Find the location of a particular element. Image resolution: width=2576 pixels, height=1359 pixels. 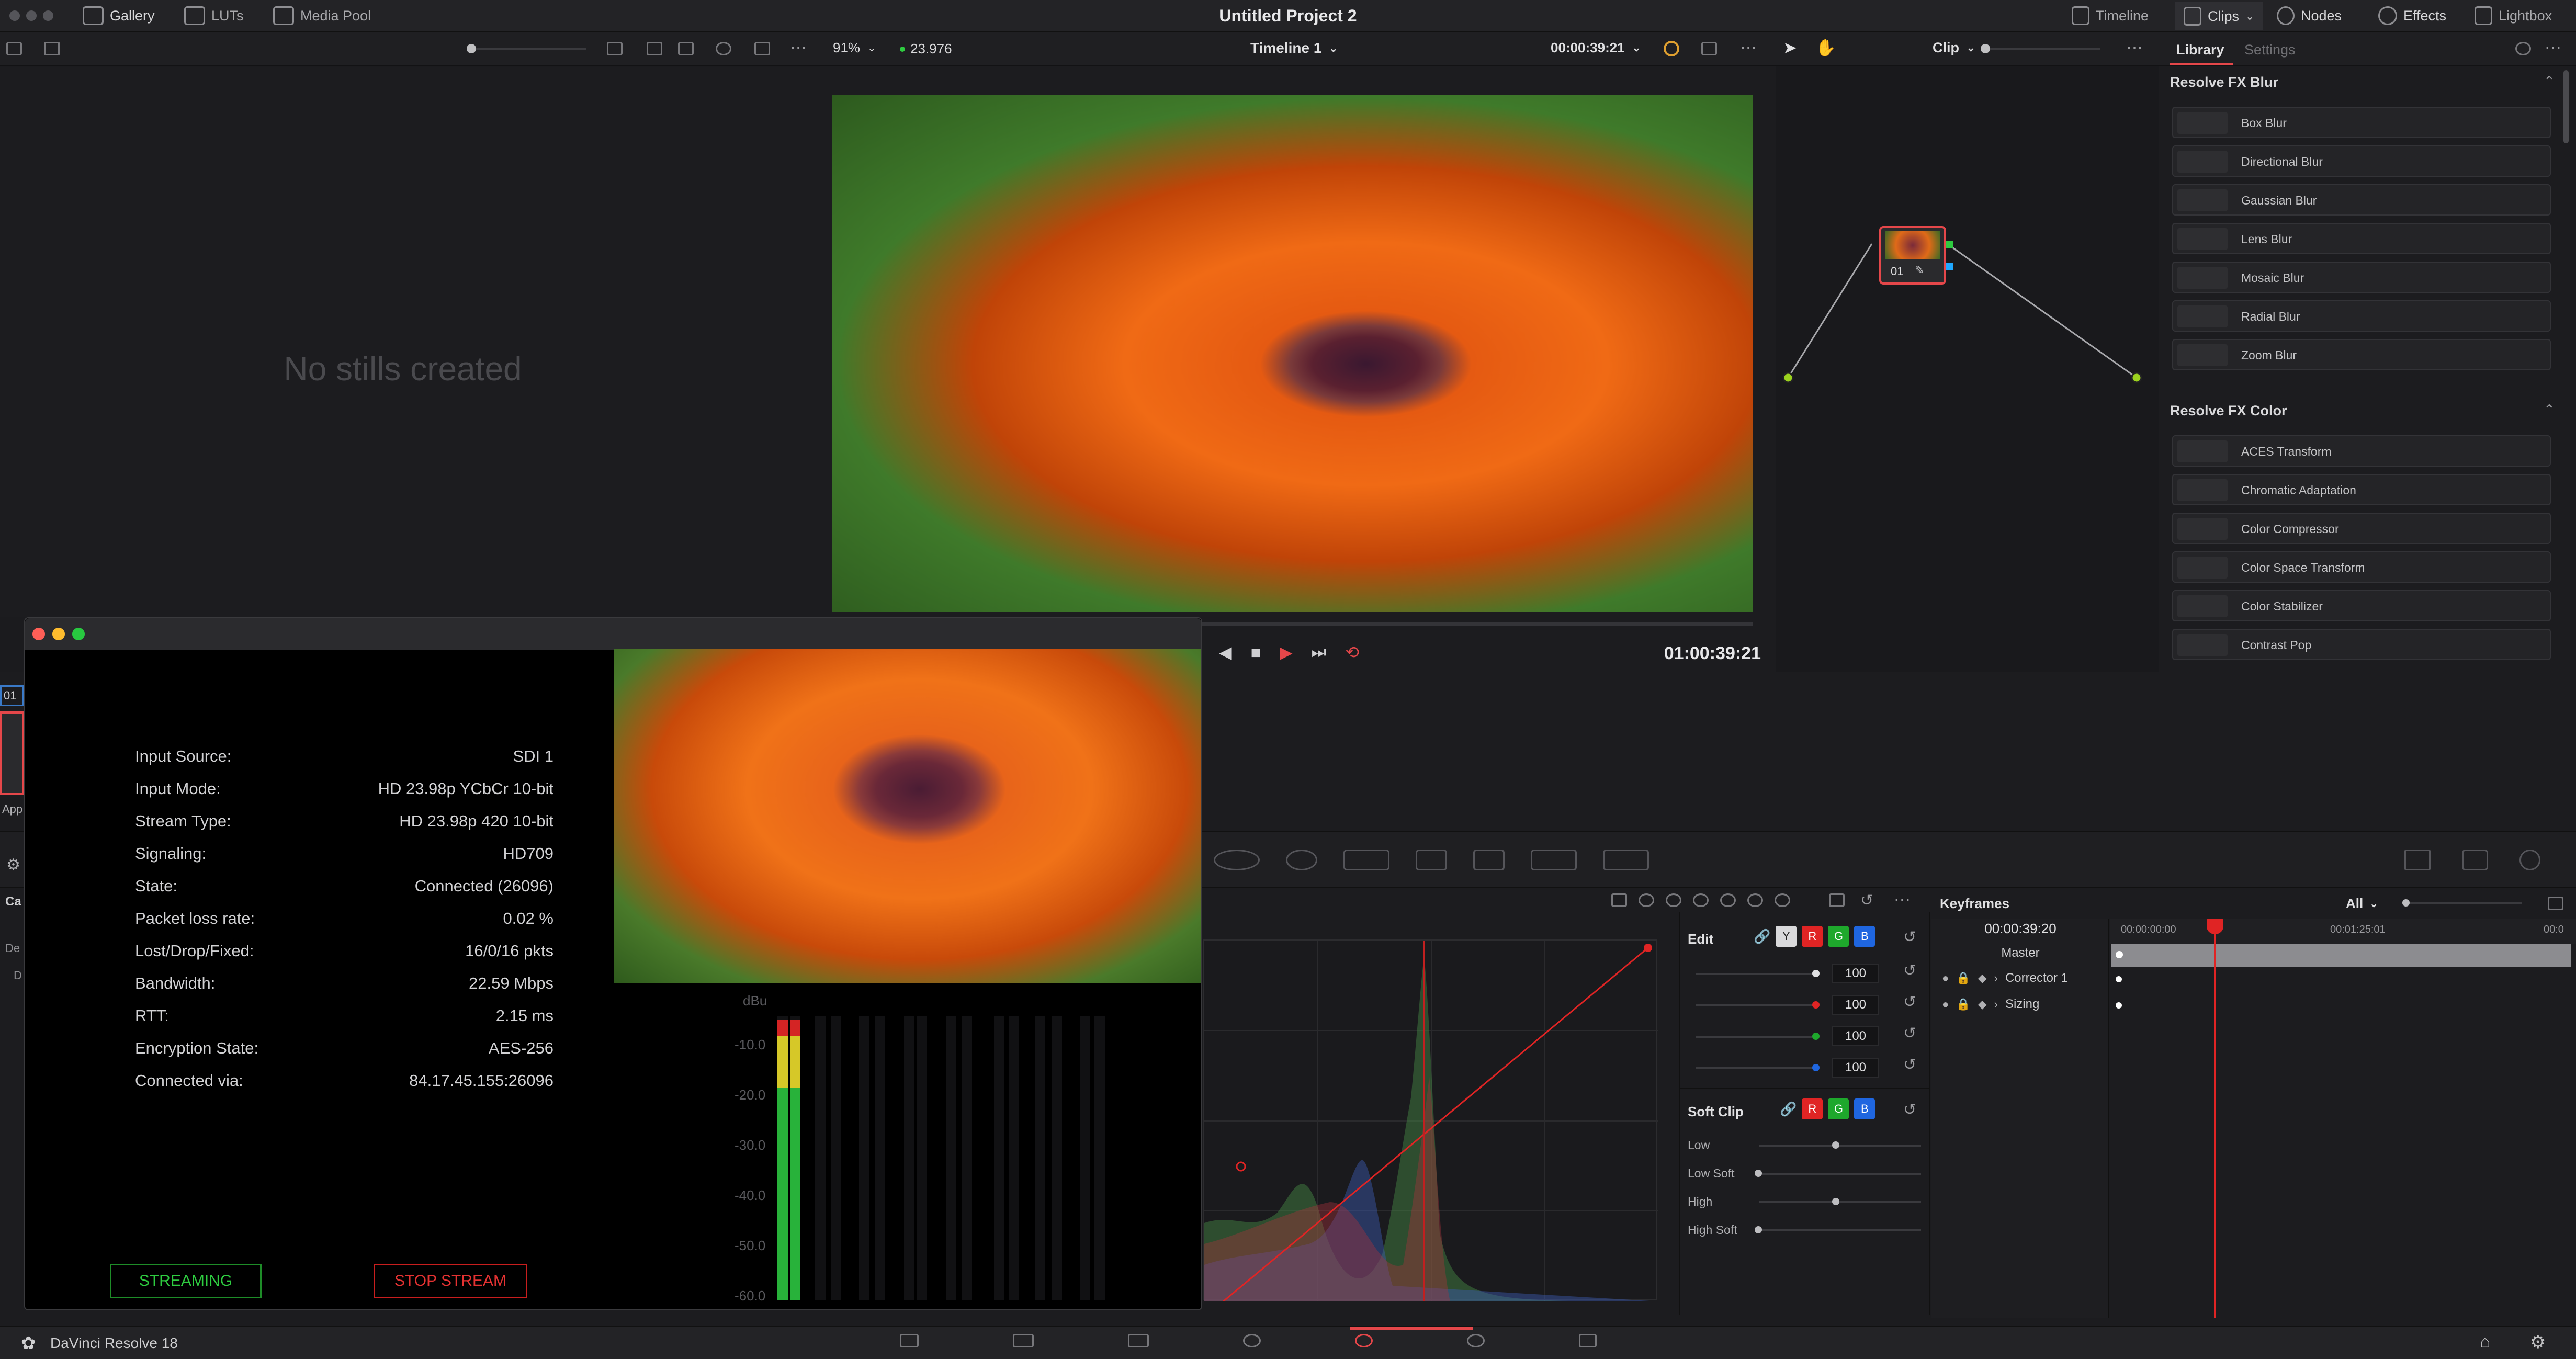

library-item-color-2: Color Compressor is located at coordinates (2361, 528).